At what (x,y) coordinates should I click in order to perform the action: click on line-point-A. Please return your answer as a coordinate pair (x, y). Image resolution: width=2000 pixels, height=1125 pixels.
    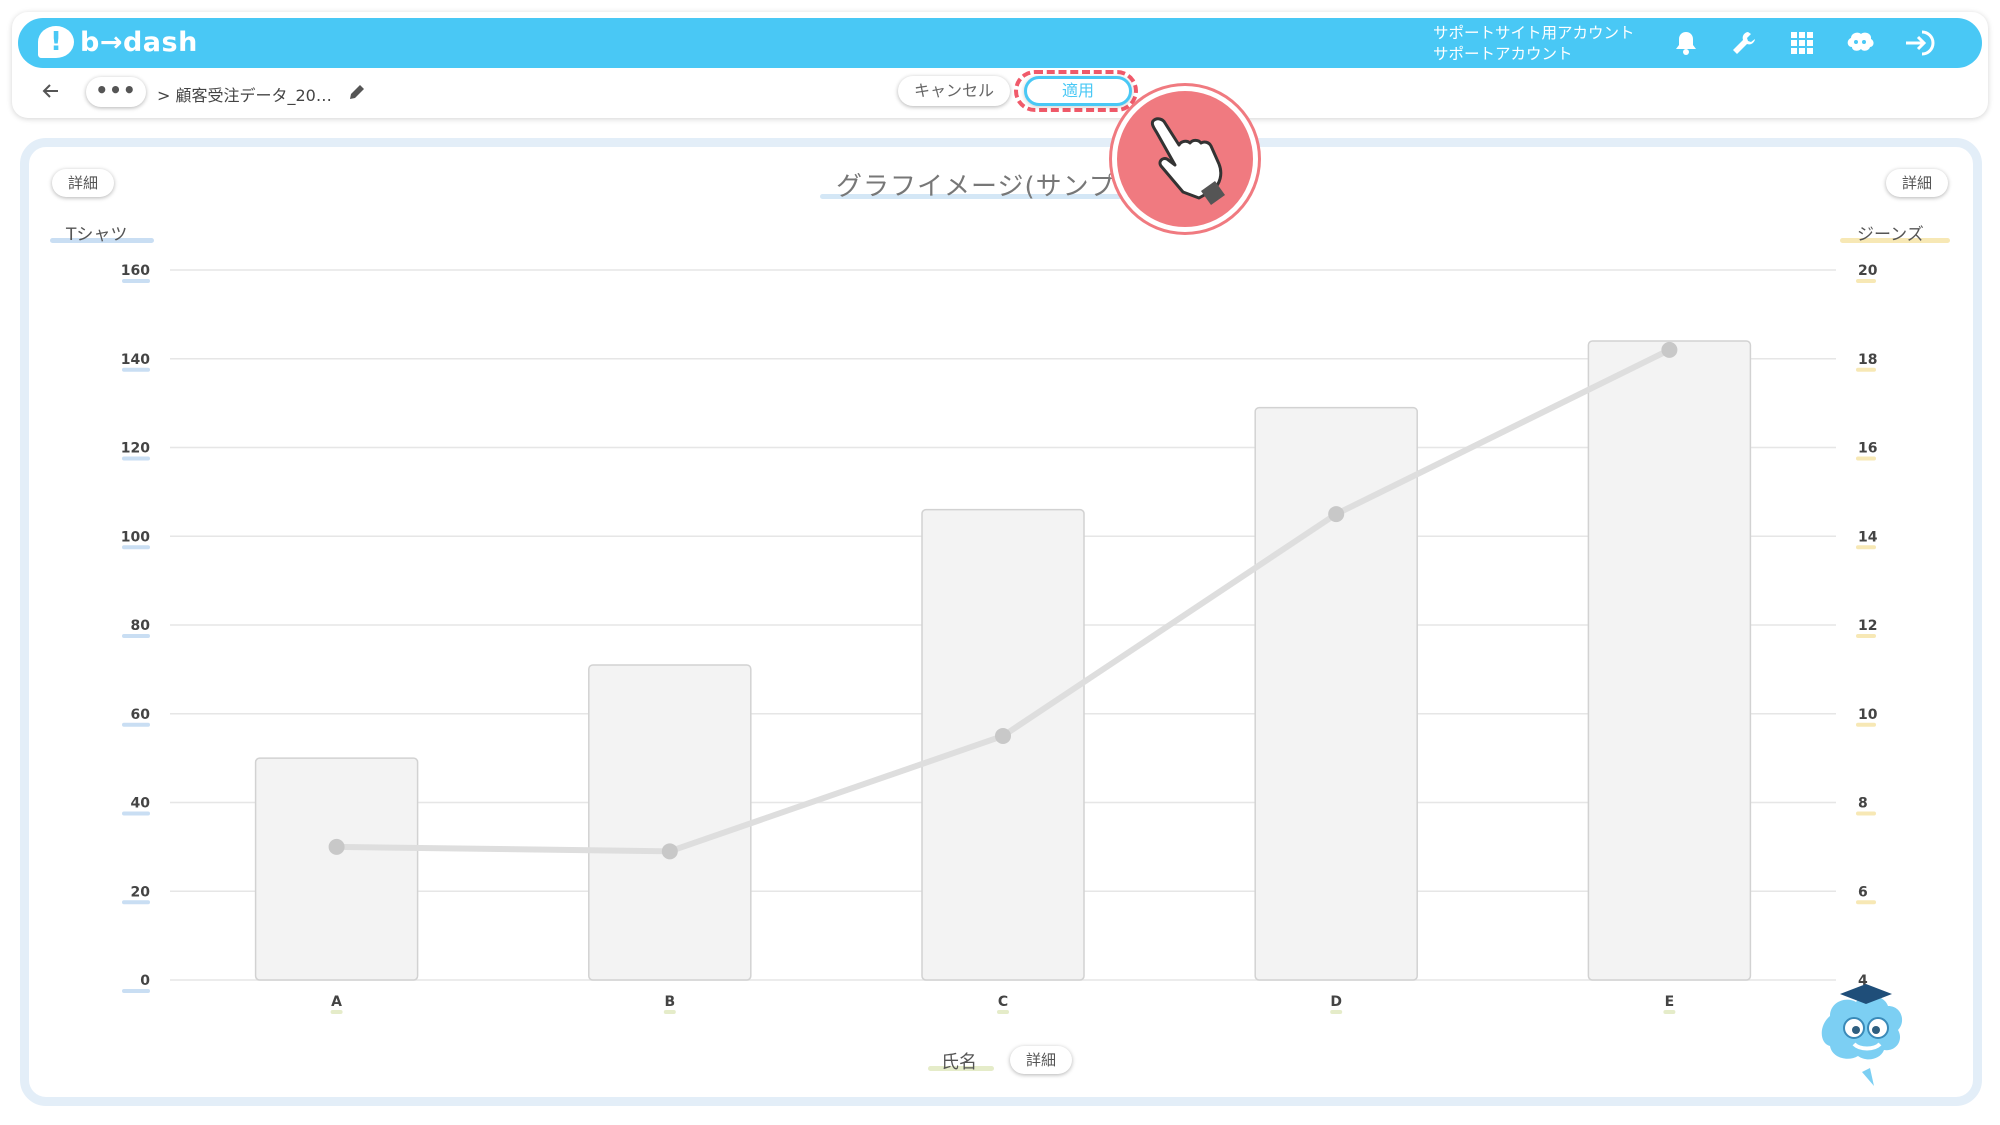
    Looking at the image, I should click on (336, 846).